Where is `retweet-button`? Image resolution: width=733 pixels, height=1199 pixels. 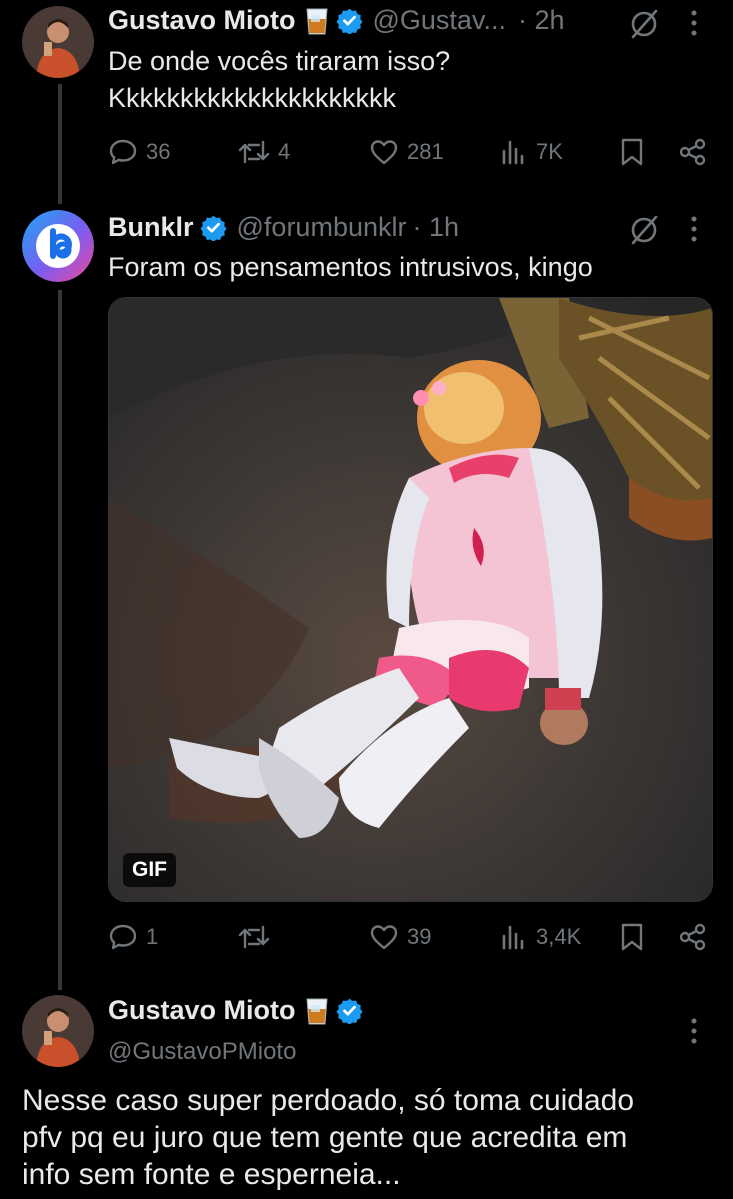
retweet-button is located at coordinates (258, 937).